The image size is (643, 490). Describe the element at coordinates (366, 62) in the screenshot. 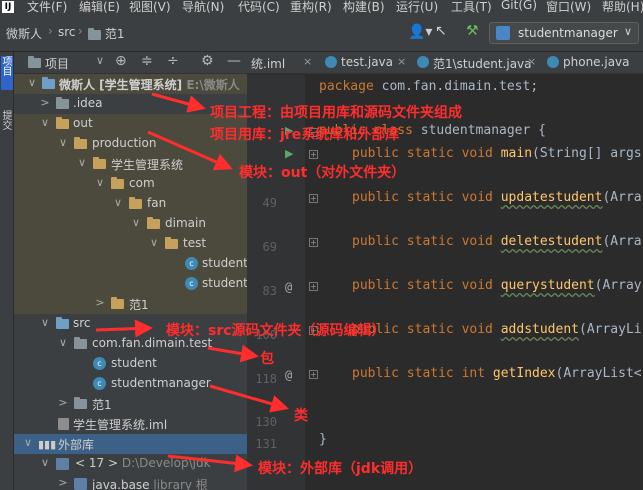

I see `tab-test-java: test.java ×` at that location.